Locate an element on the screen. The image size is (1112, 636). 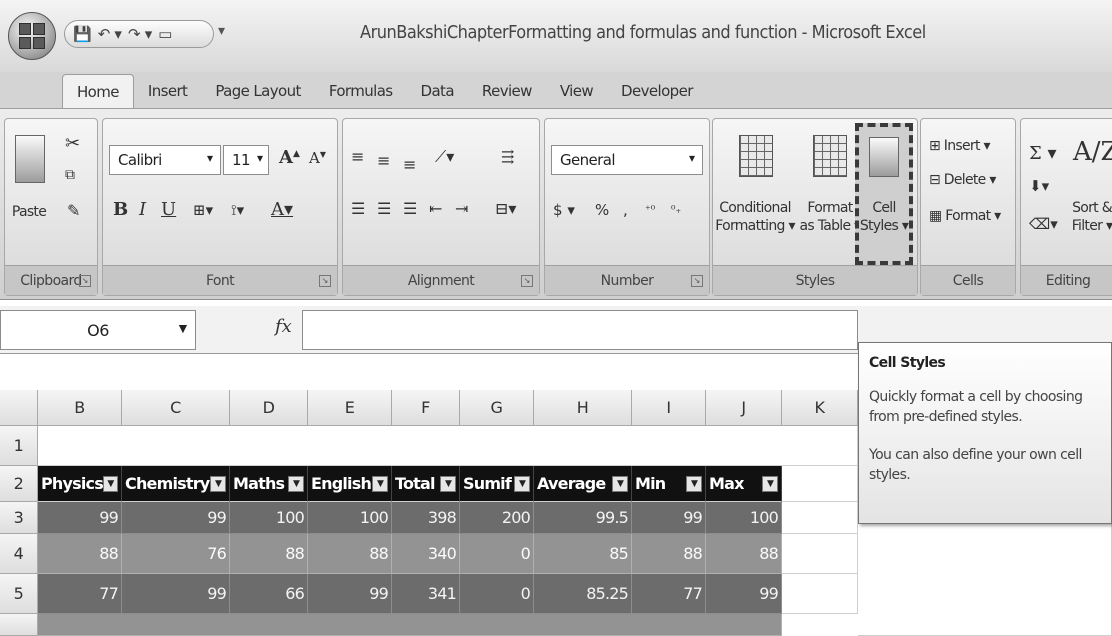
orientation-icon: ⟋▾ is located at coordinates (444, 157).